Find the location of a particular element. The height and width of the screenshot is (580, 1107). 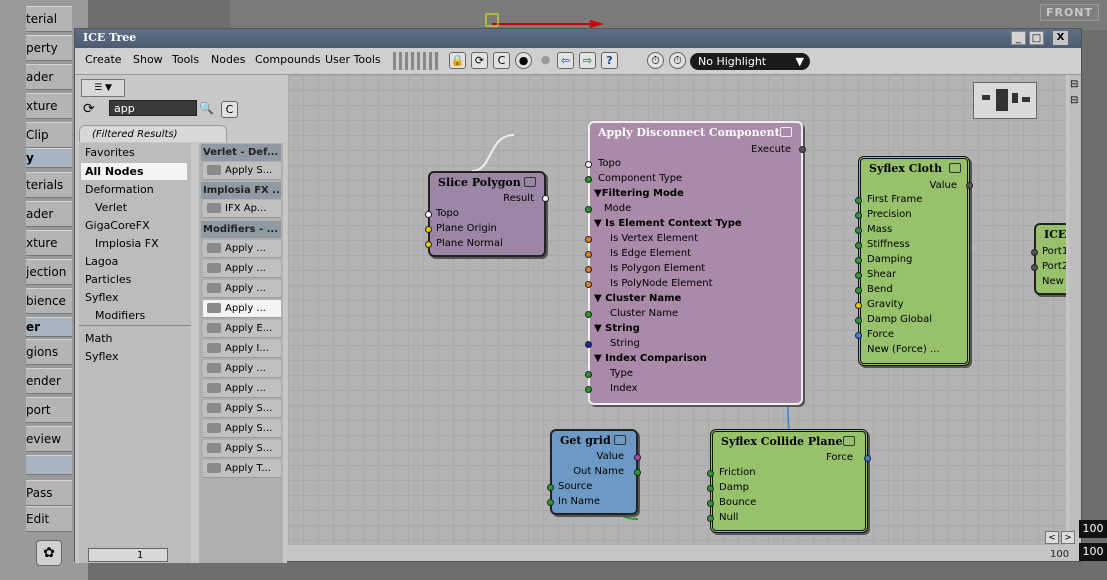

scroll-right-button: > is located at coordinates (1068, 537).